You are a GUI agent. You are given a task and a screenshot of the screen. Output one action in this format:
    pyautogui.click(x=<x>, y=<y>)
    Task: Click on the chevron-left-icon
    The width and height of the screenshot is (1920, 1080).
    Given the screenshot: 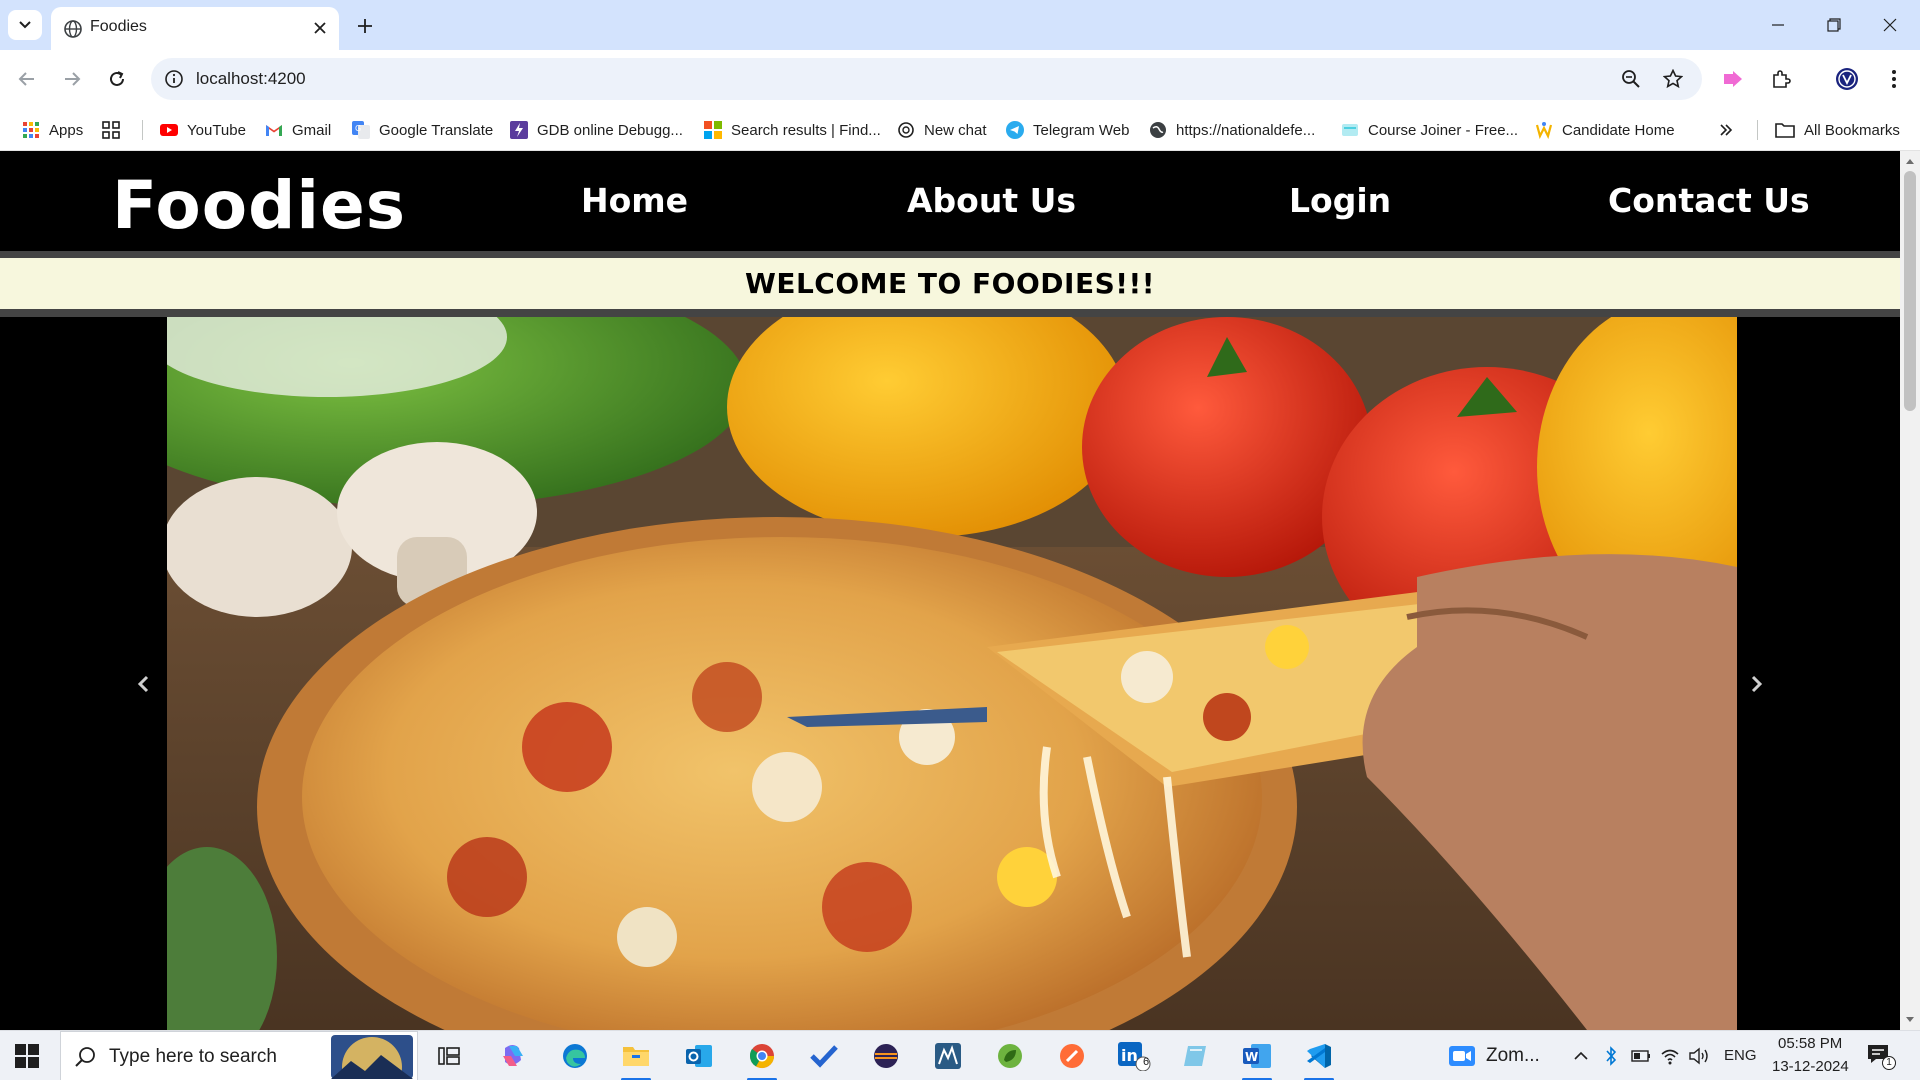 What is the action you would take?
    pyautogui.click(x=143, y=684)
    